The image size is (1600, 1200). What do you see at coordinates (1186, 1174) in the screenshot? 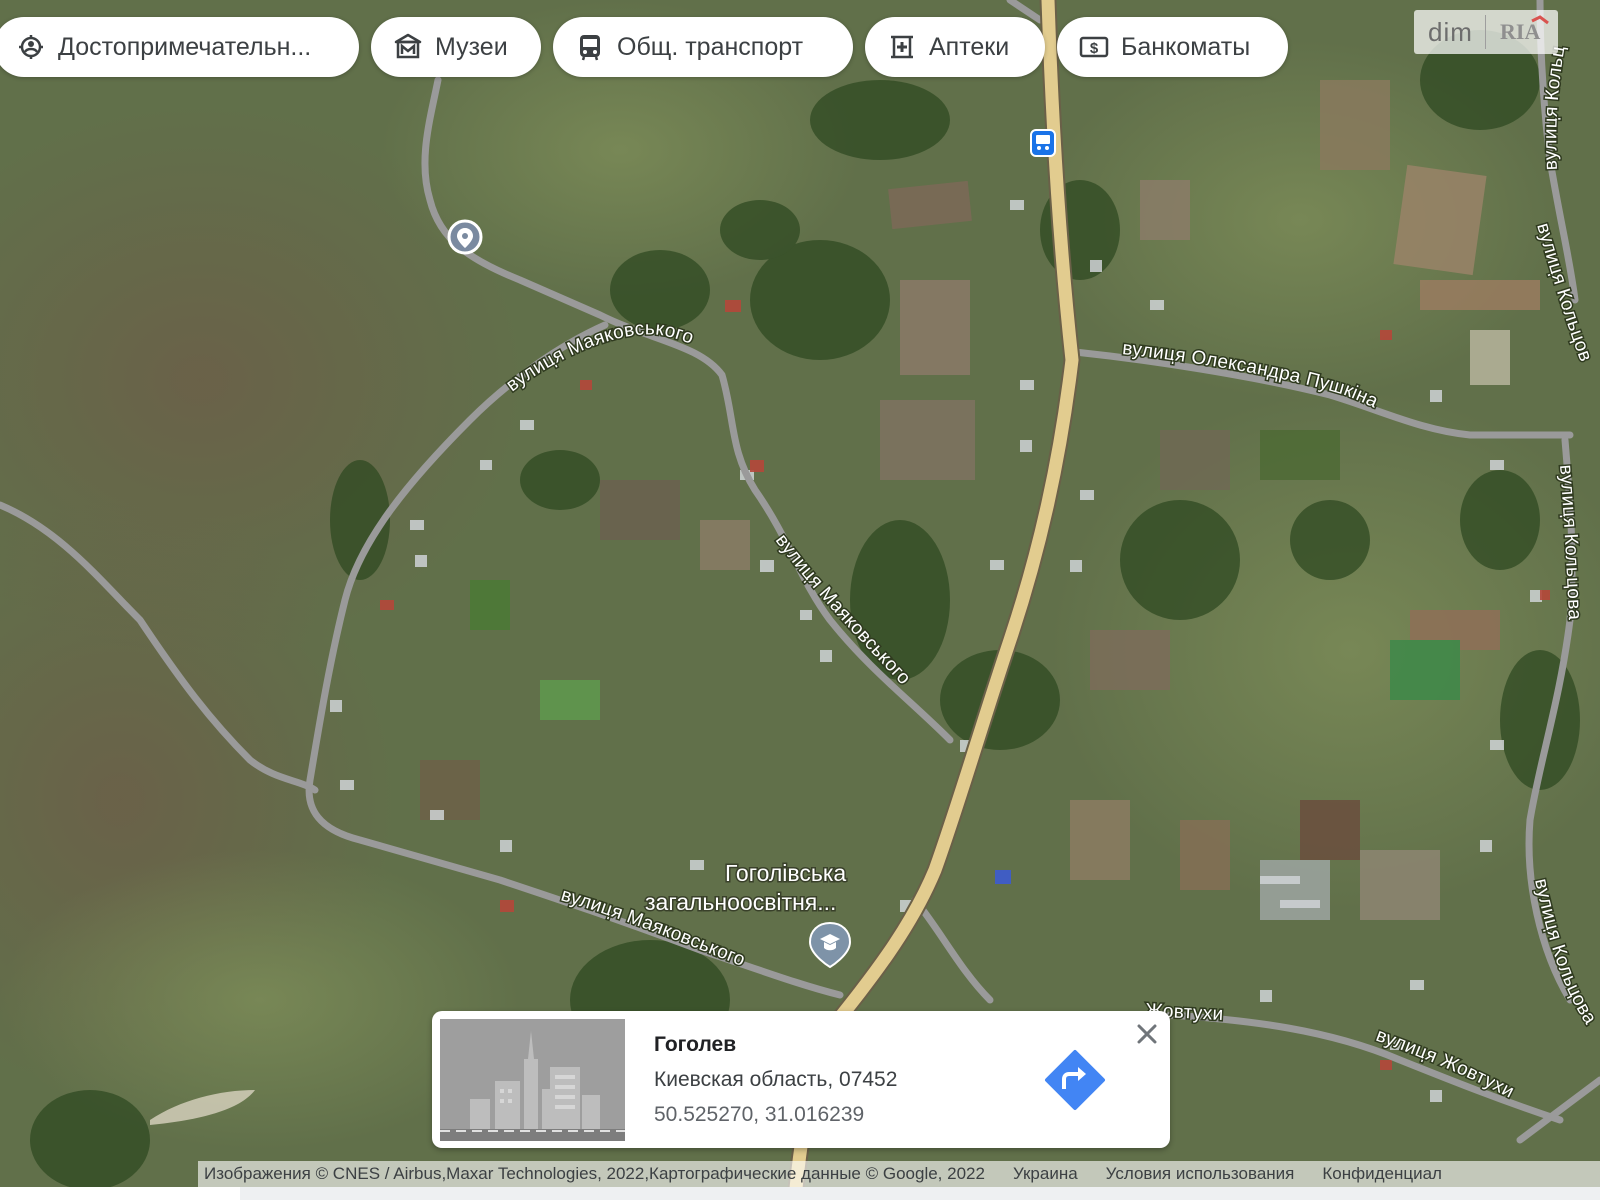
I see `terms-link: Условия использования` at bounding box center [1186, 1174].